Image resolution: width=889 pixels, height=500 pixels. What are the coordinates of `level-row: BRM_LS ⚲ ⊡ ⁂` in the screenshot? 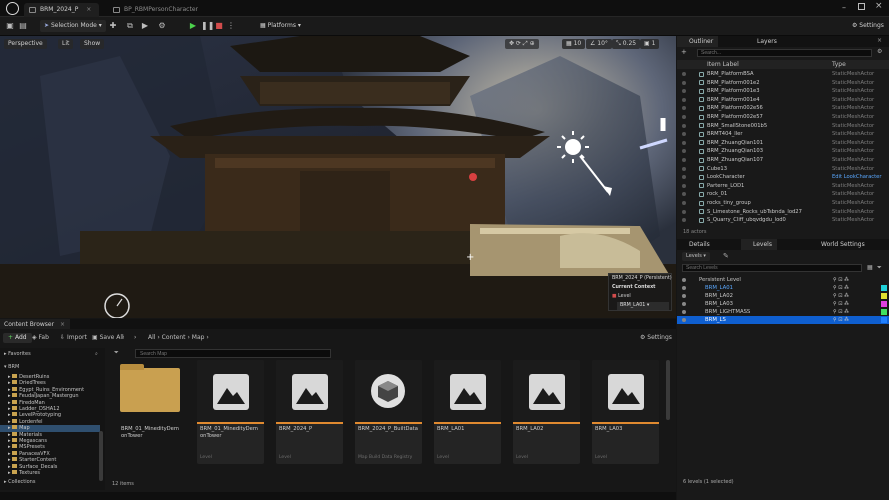 It's located at (783, 320).